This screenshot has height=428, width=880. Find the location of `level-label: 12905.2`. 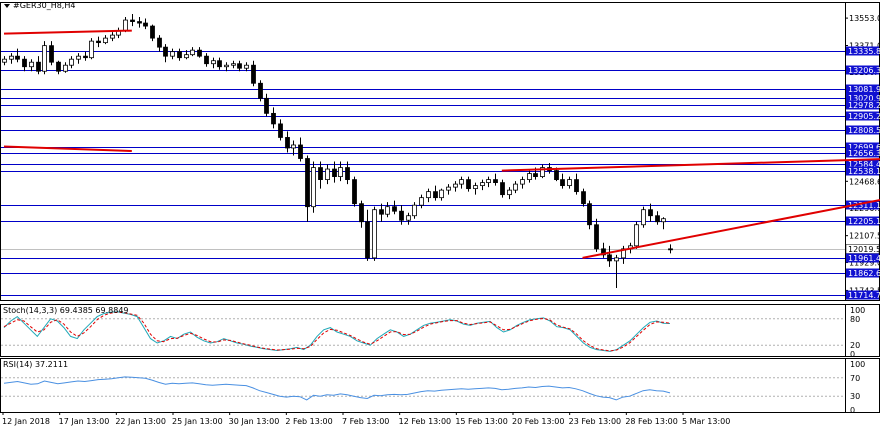

level-label: 12905.2 is located at coordinates (864, 116).